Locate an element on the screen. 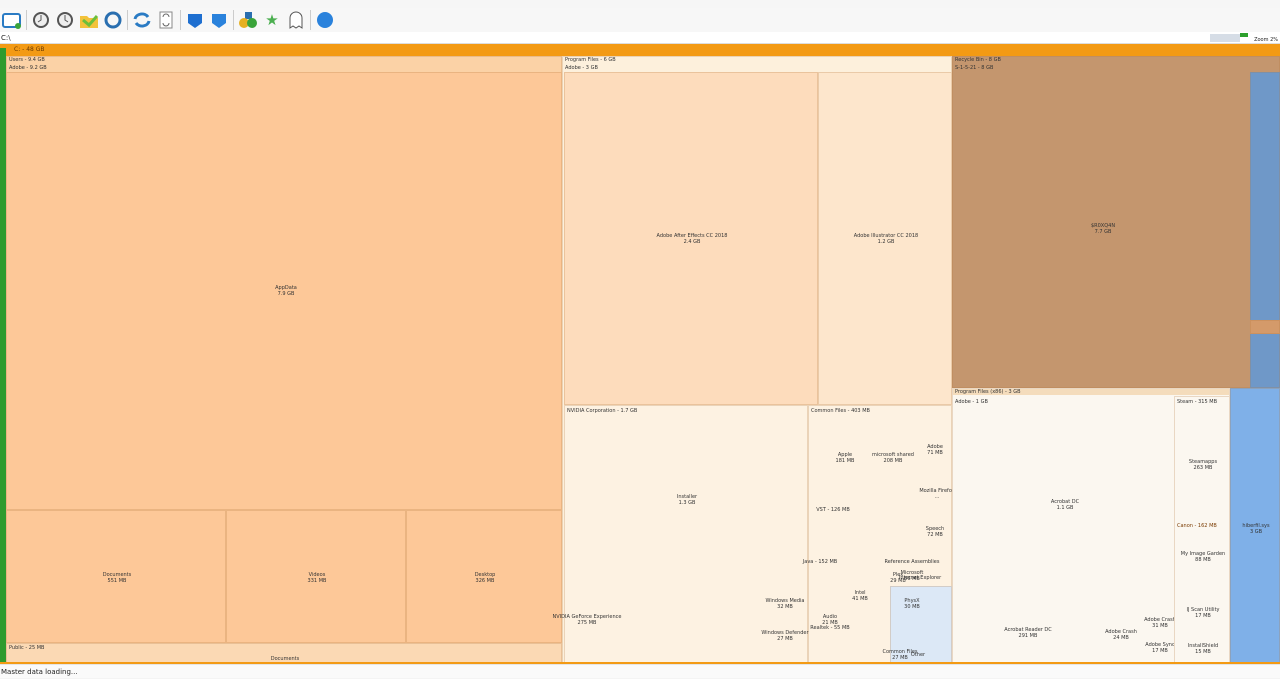 The width and height of the screenshot is (1280, 679). clock-back-icon is located at coordinates (41, 20).